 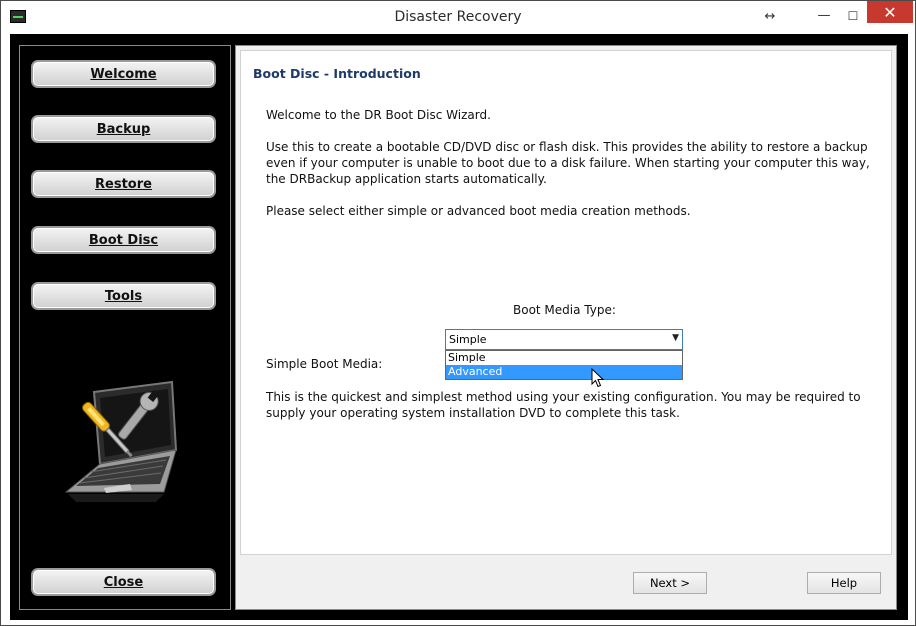 What do you see at coordinates (824, 15) in the screenshot?
I see `minimize-button: —` at bounding box center [824, 15].